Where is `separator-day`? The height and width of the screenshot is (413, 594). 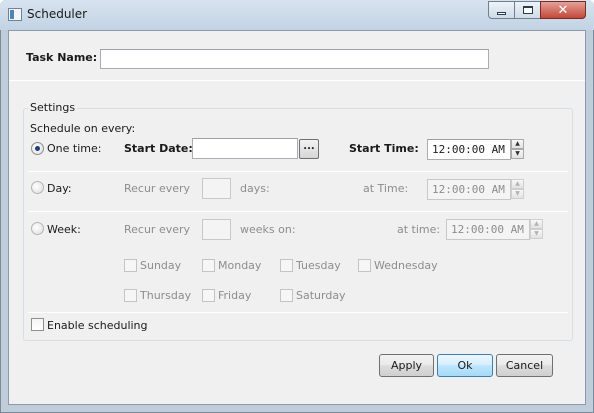 separator-day is located at coordinates (298, 171).